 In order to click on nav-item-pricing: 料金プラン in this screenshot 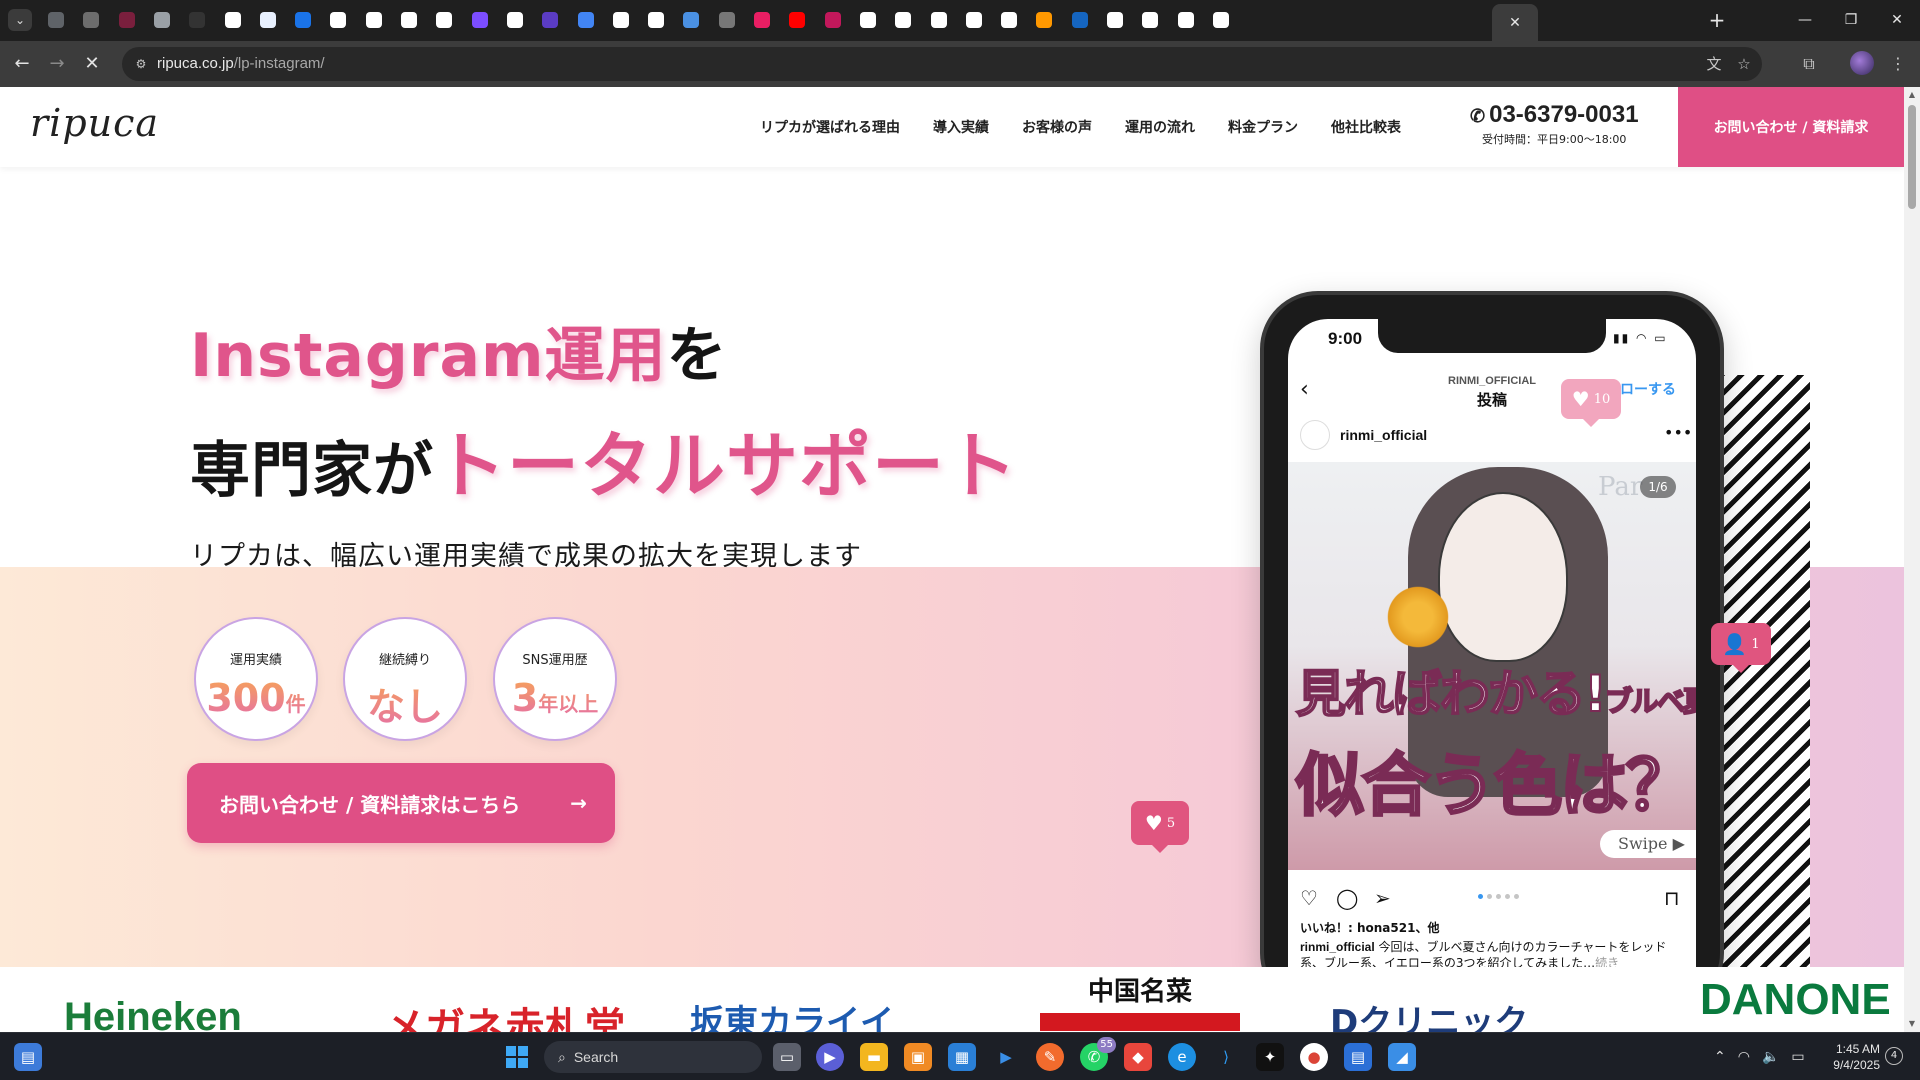, I will do `click(1263, 127)`.